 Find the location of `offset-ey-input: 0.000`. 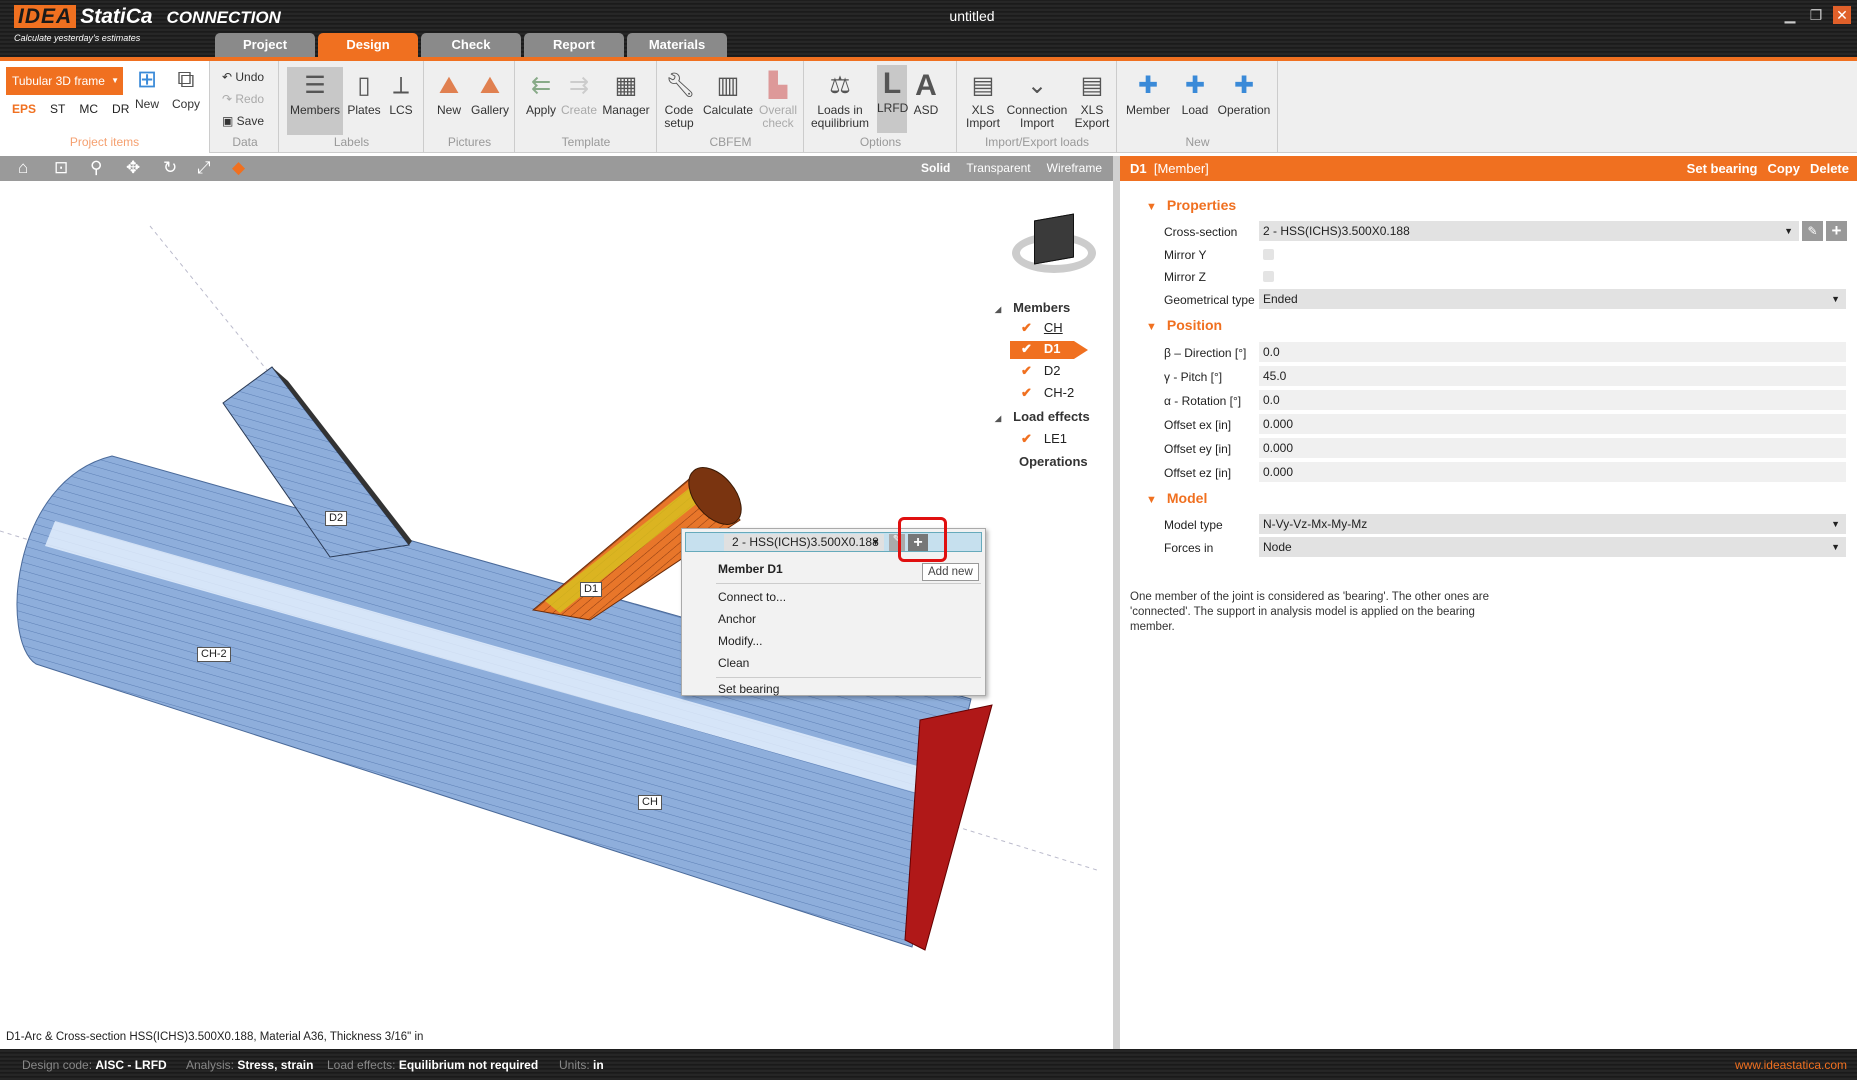

offset-ey-input: 0.000 is located at coordinates (1552, 448).